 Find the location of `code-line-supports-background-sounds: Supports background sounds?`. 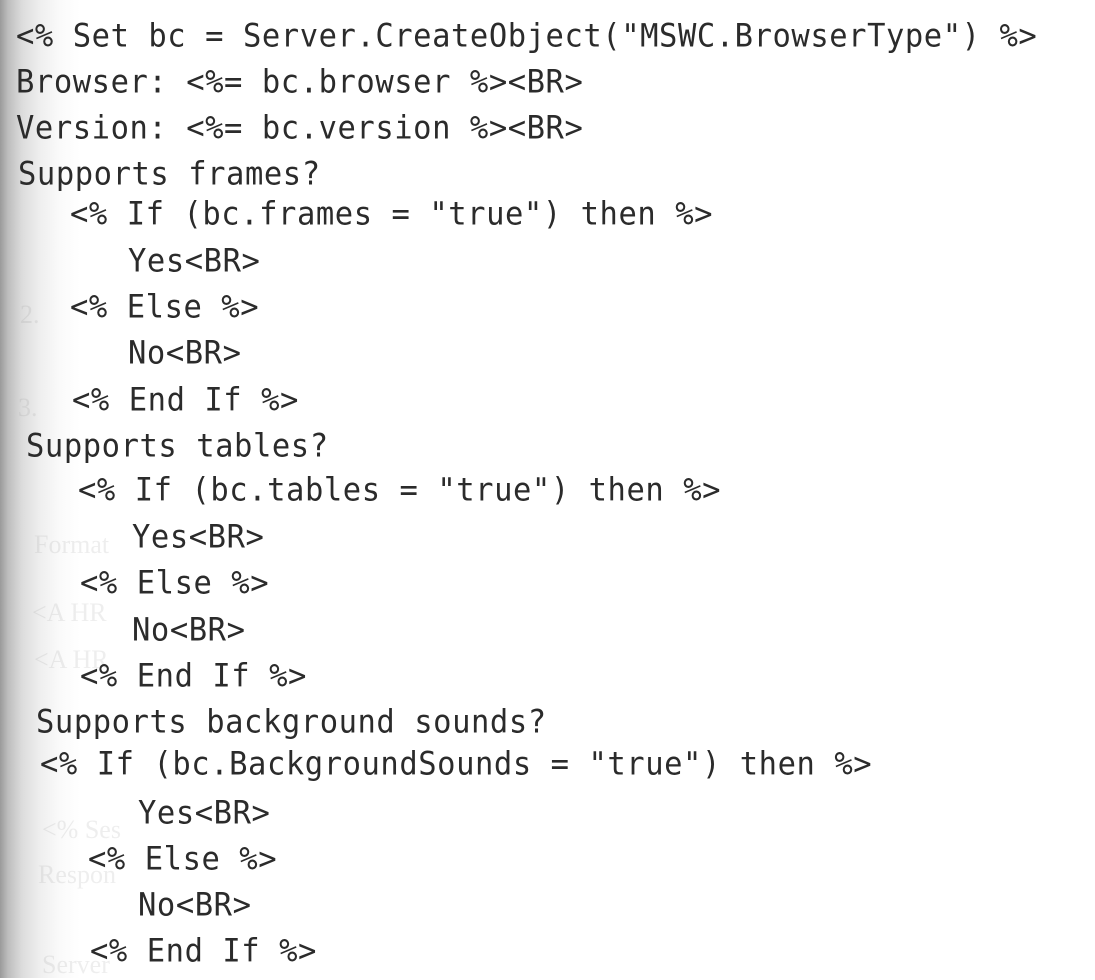

code-line-supports-background-sounds: Supports background sounds? is located at coordinates (291, 722).